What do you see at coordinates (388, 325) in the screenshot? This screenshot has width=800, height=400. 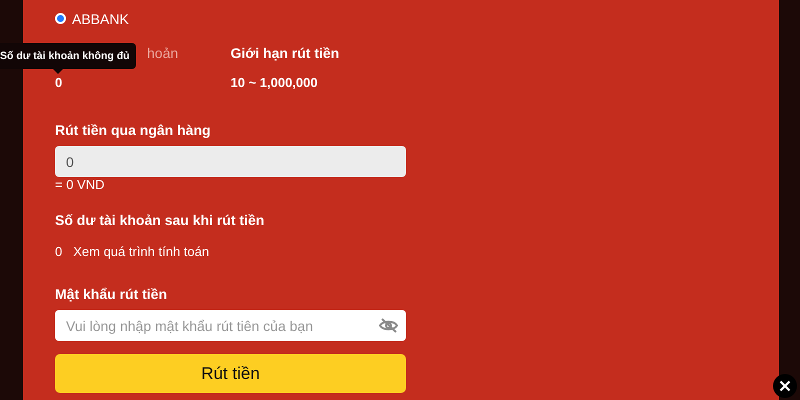 I see `eye-slash-icon` at bounding box center [388, 325].